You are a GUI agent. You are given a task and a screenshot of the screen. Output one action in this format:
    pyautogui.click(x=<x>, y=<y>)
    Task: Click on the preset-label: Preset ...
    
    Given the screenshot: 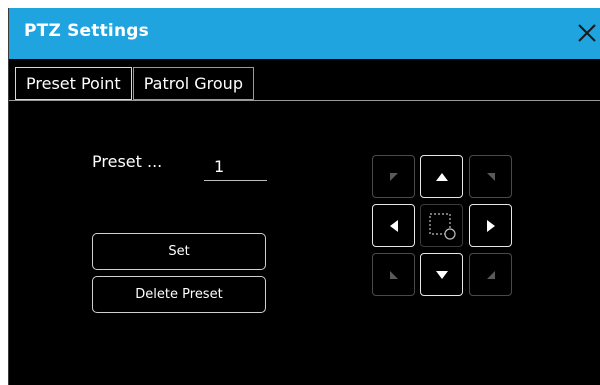 What is the action you would take?
    pyautogui.click(x=127, y=161)
    